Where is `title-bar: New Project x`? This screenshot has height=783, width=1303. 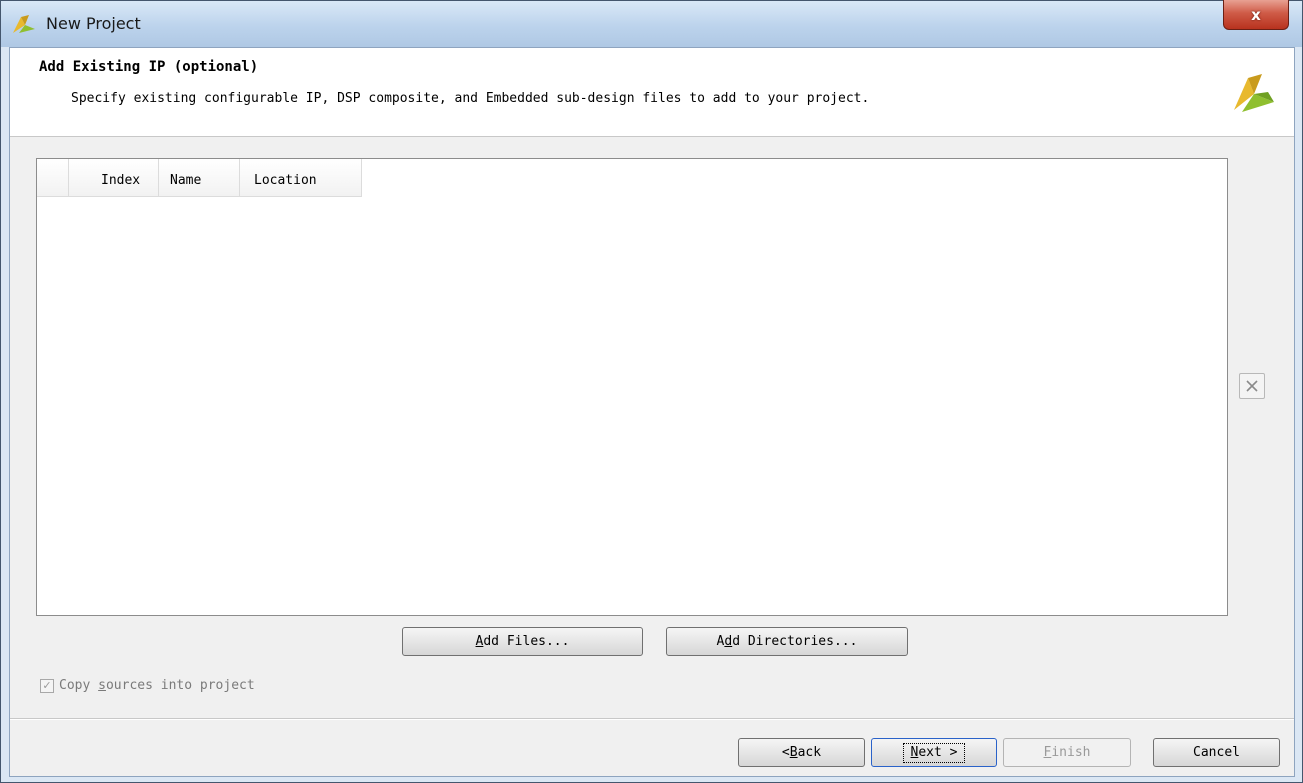
title-bar: New Project x is located at coordinates (651, 23).